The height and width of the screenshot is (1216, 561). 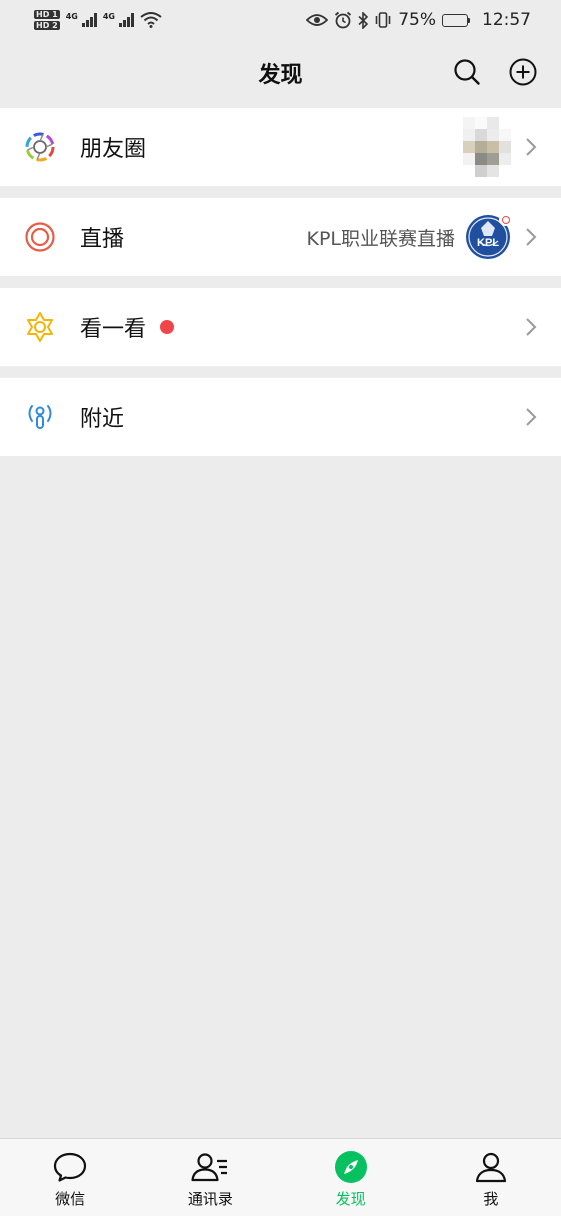 I want to click on star-hexagon-icon, so click(x=40, y=327).